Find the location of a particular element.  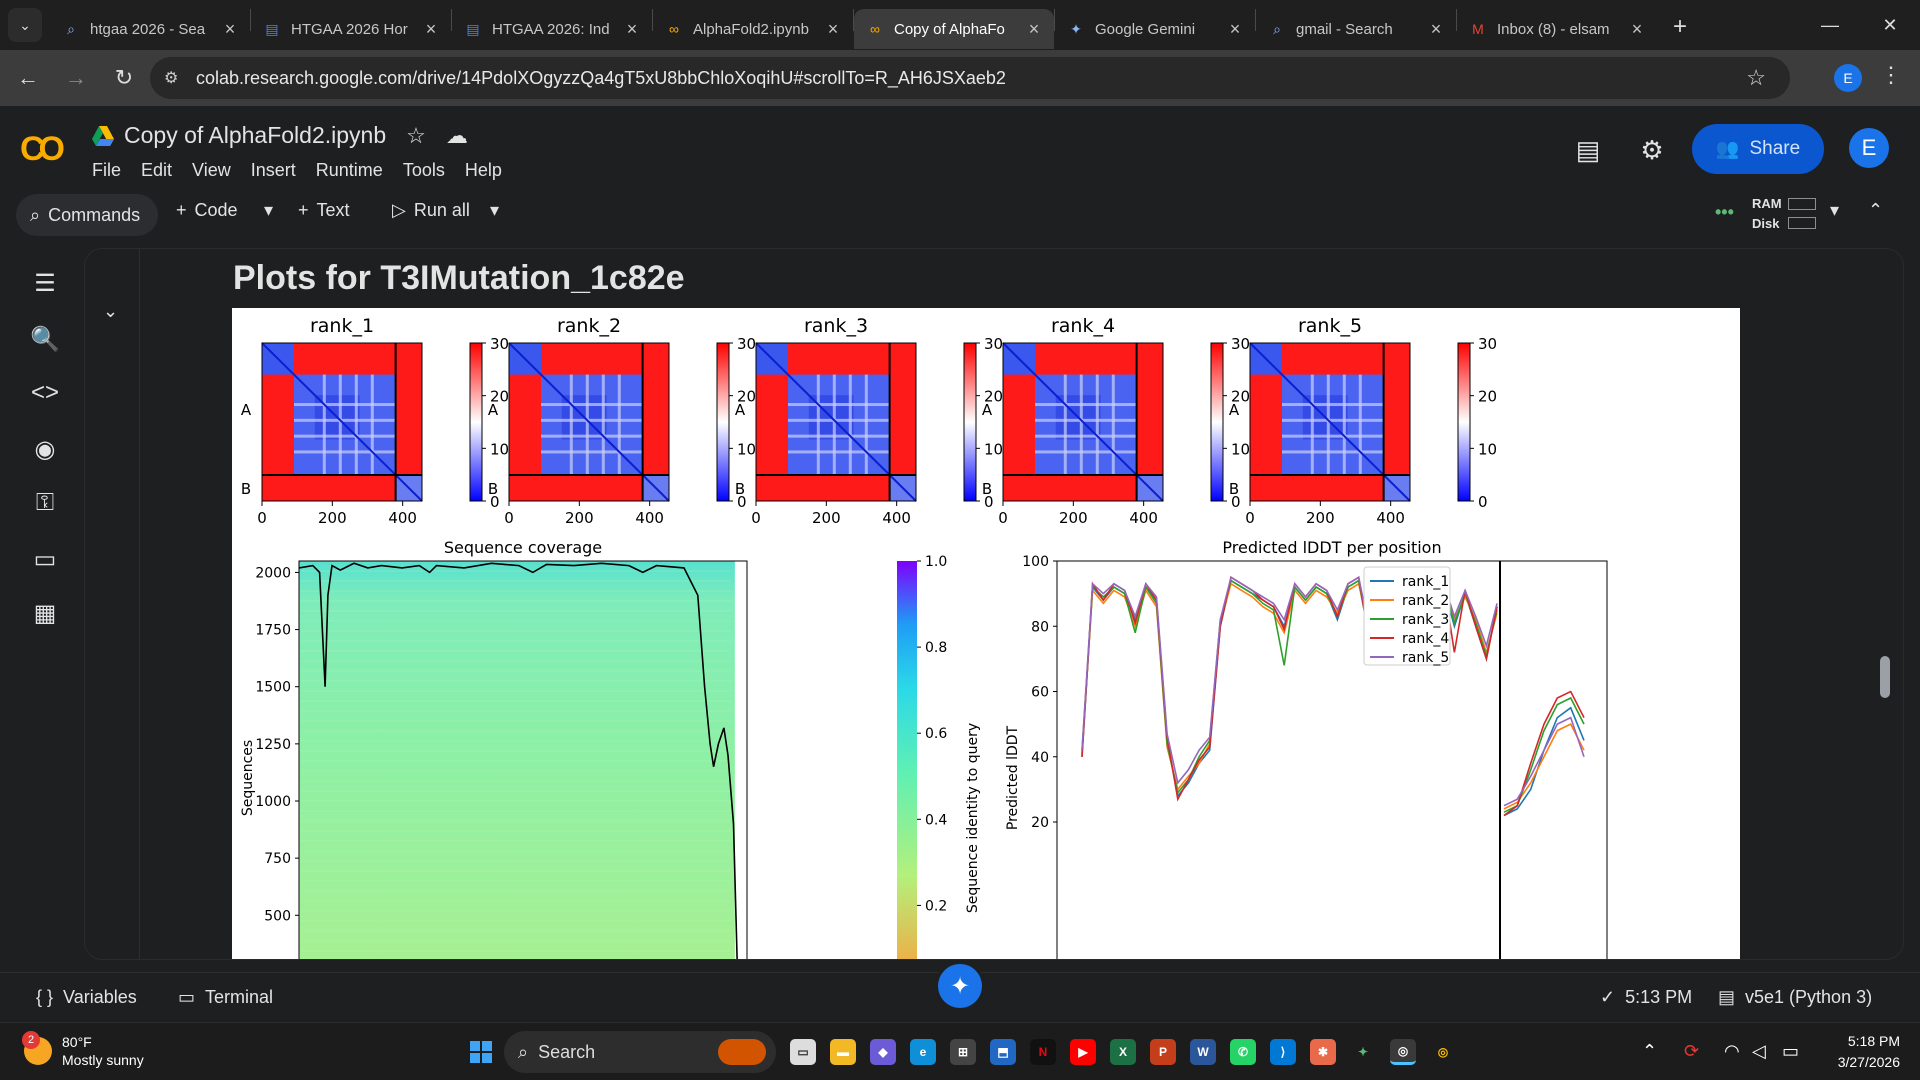

runtime-type-button: ▤ v5e1 (Python 3) is located at coordinates (1795, 997).